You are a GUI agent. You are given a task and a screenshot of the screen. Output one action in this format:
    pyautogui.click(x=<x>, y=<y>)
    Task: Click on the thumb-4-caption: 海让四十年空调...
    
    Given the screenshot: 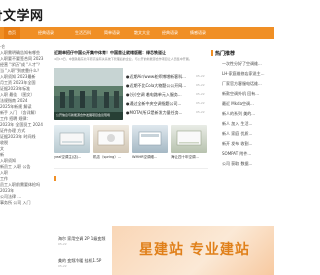 What is the action you would take?
    pyautogui.click(x=189, y=157)
    